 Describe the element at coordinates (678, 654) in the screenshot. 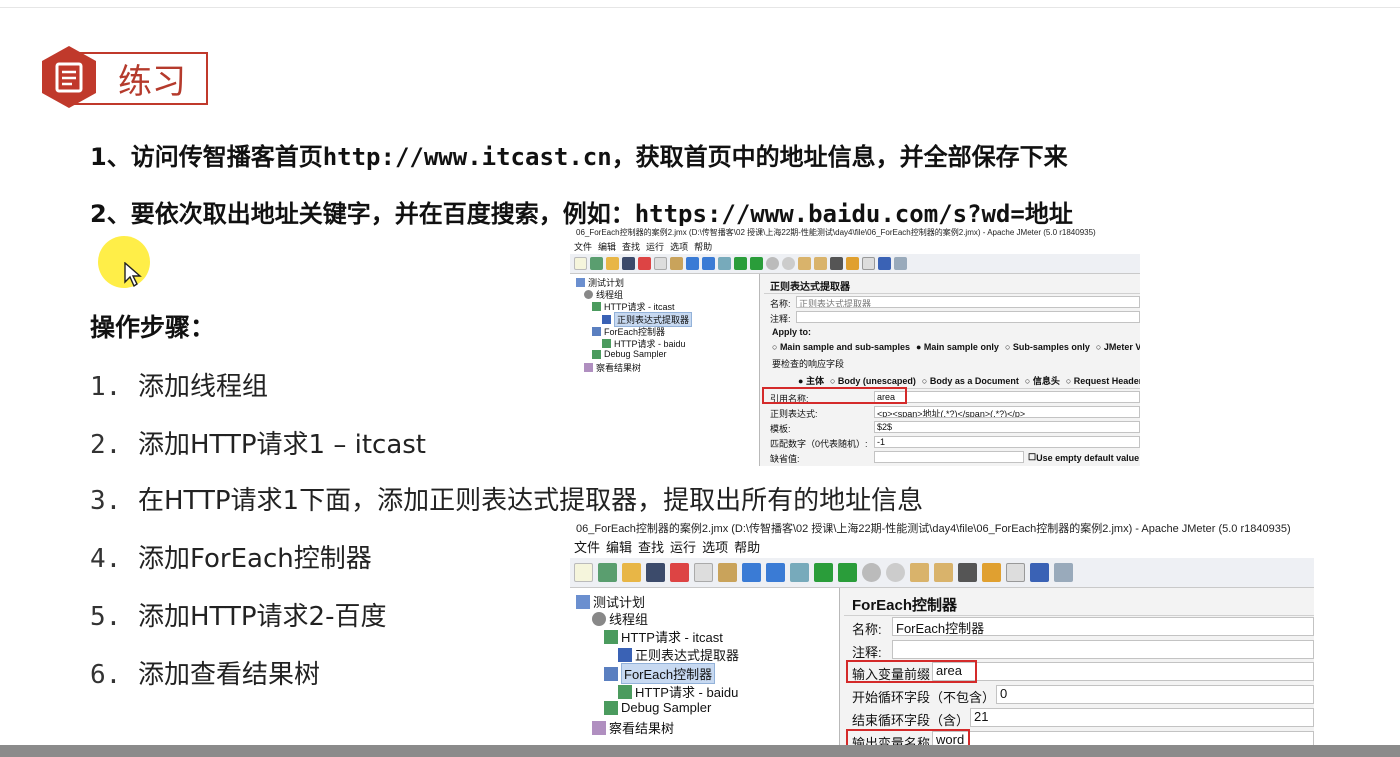

I see `tree-item-regex-extractor: 正则表达式提取器` at that location.